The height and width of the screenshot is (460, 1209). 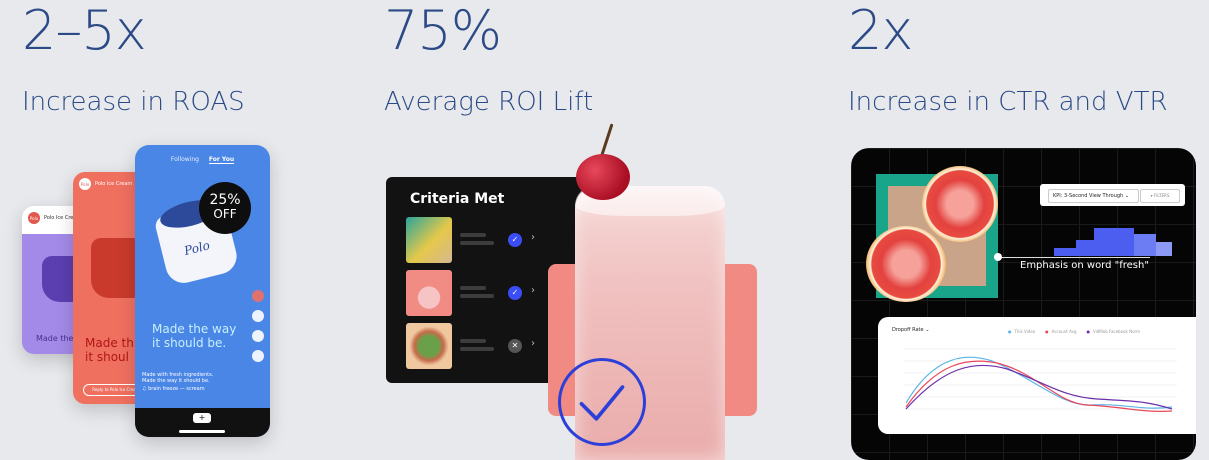 What do you see at coordinates (429, 346) in the screenshot?
I see `thumbnail-salad` at bounding box center [429, 346].